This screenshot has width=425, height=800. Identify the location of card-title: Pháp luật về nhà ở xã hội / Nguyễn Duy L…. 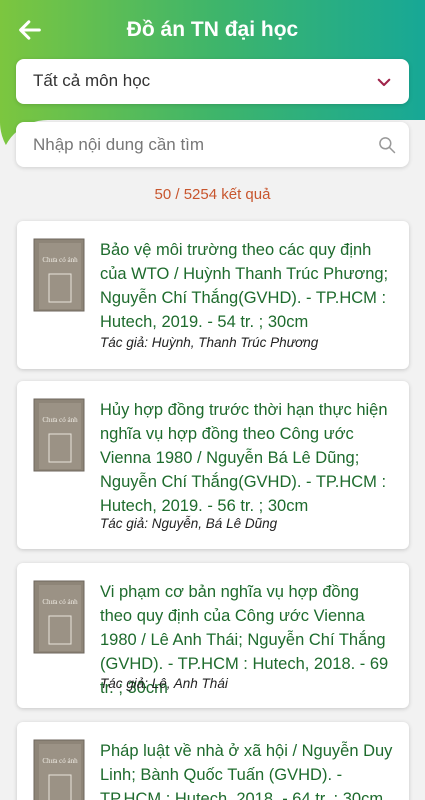
(246, 771).